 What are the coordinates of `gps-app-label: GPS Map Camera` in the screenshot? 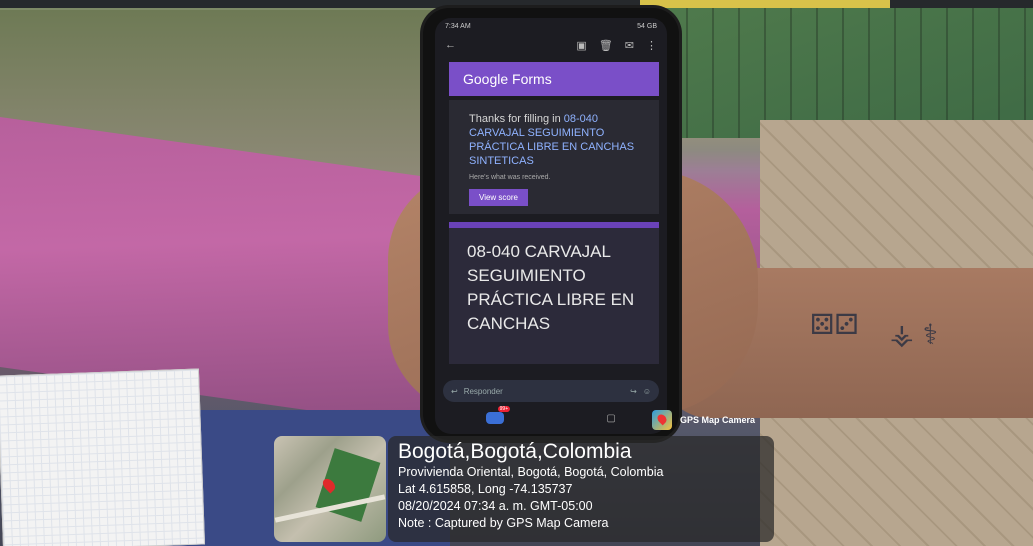 It's located at (703, 420).